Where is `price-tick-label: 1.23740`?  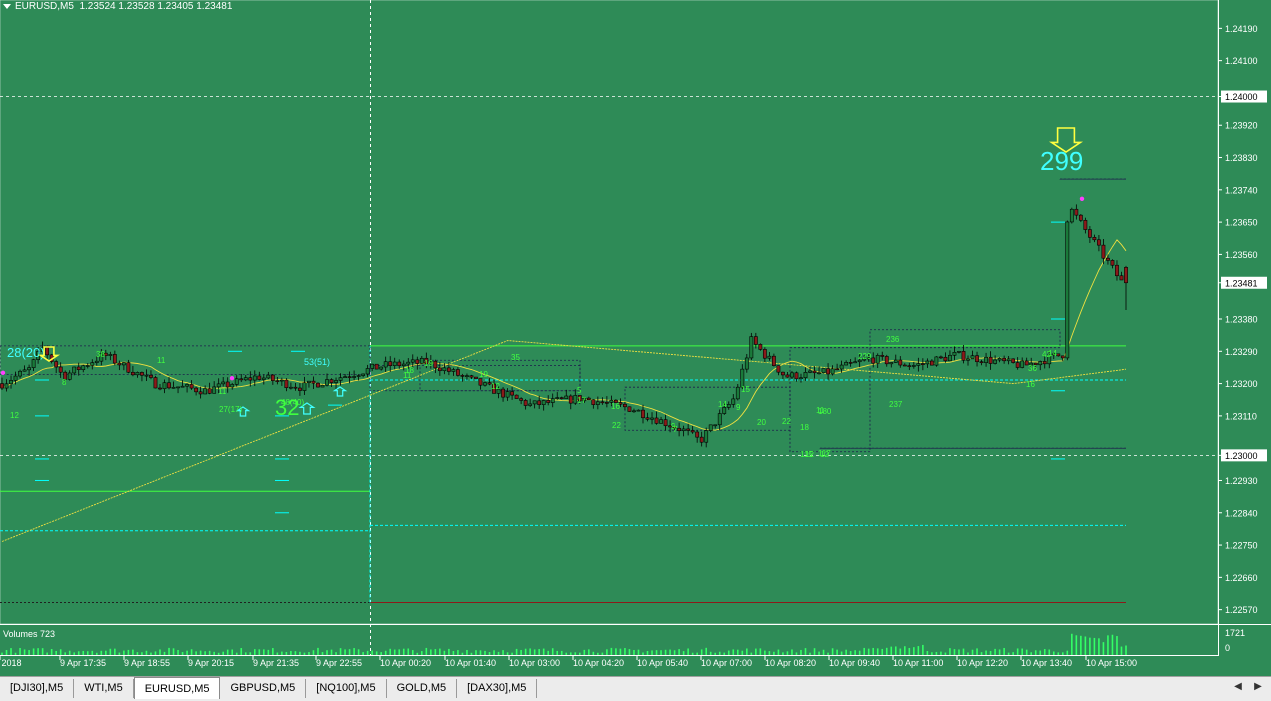 price-tick-label: 1.23740 is located at coordinates (1241, 190).